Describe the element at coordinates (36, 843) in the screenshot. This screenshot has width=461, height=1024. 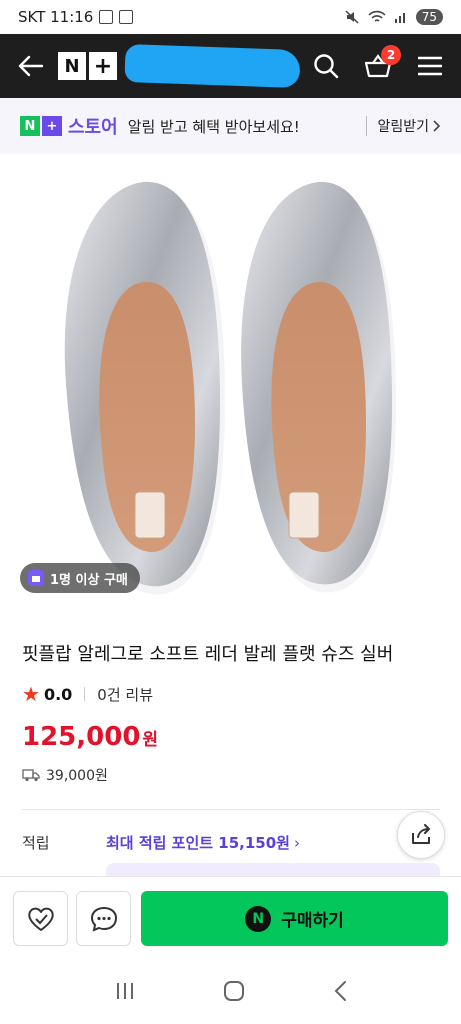
I see `points-label: 적립` at that location.